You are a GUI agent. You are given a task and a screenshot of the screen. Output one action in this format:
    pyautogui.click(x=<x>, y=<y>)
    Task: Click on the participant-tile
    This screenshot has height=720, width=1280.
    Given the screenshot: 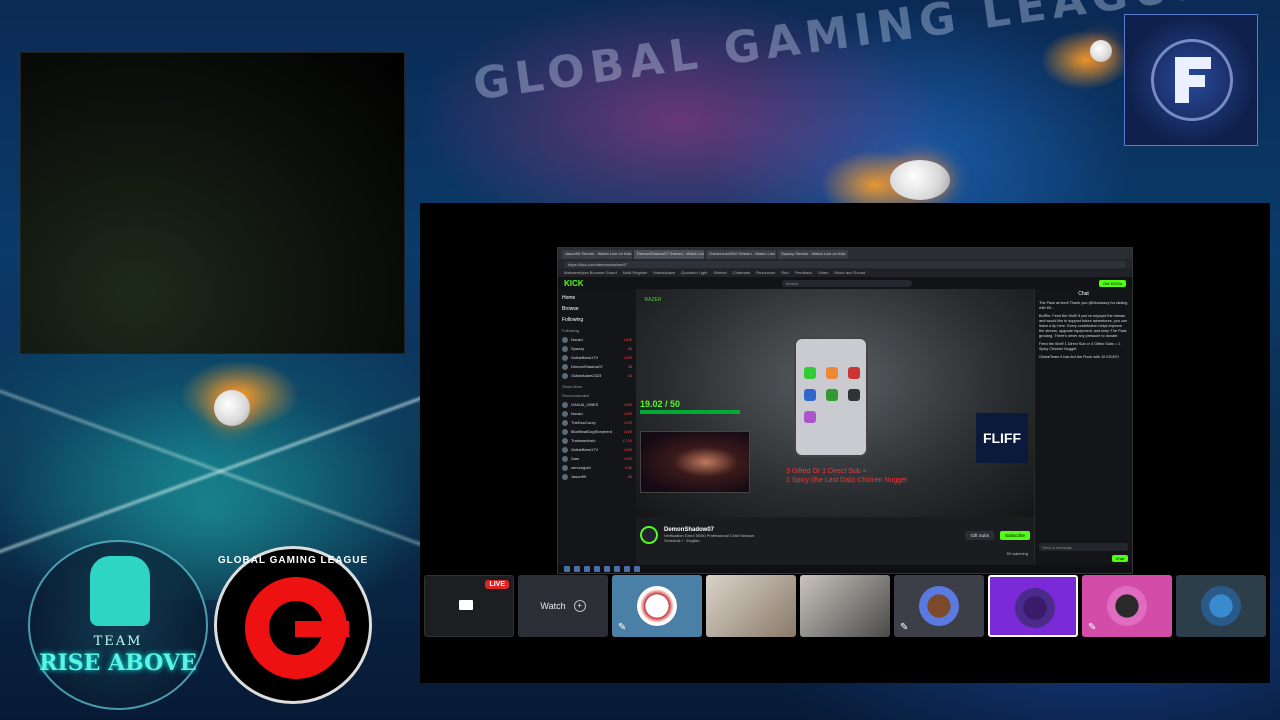 What is the action you would take?
    pyautogui.click(x=1221, y=606)
    